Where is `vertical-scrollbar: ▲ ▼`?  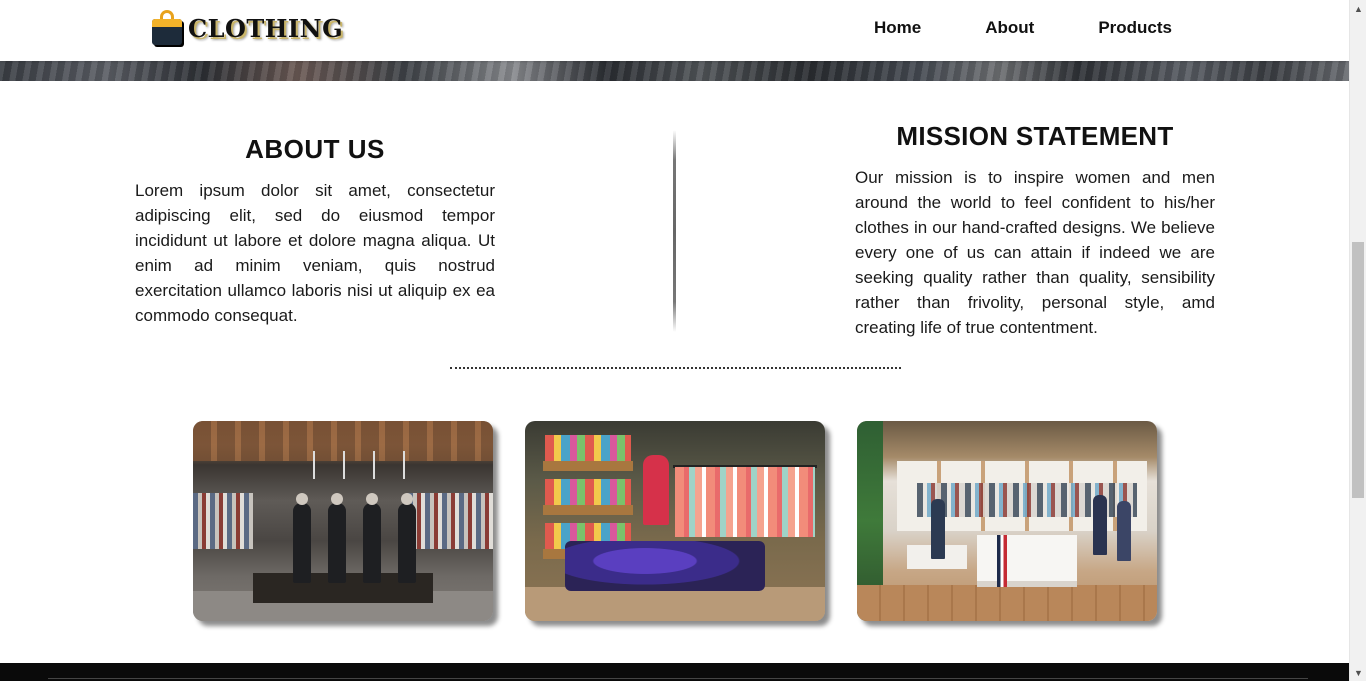
vertical-scrollbar: ▲ ▼ is located at coordinates (1357, 340).